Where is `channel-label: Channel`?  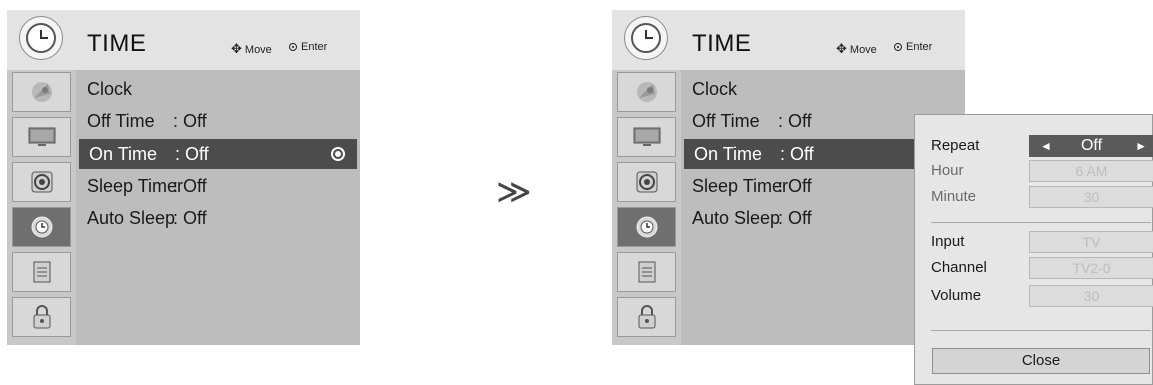
channel-label: Channel is located at coordinates (959, 267).